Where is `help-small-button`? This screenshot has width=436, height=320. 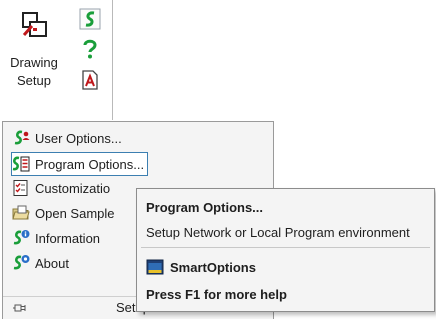 help-small-button is located at coordinates (90, 49).